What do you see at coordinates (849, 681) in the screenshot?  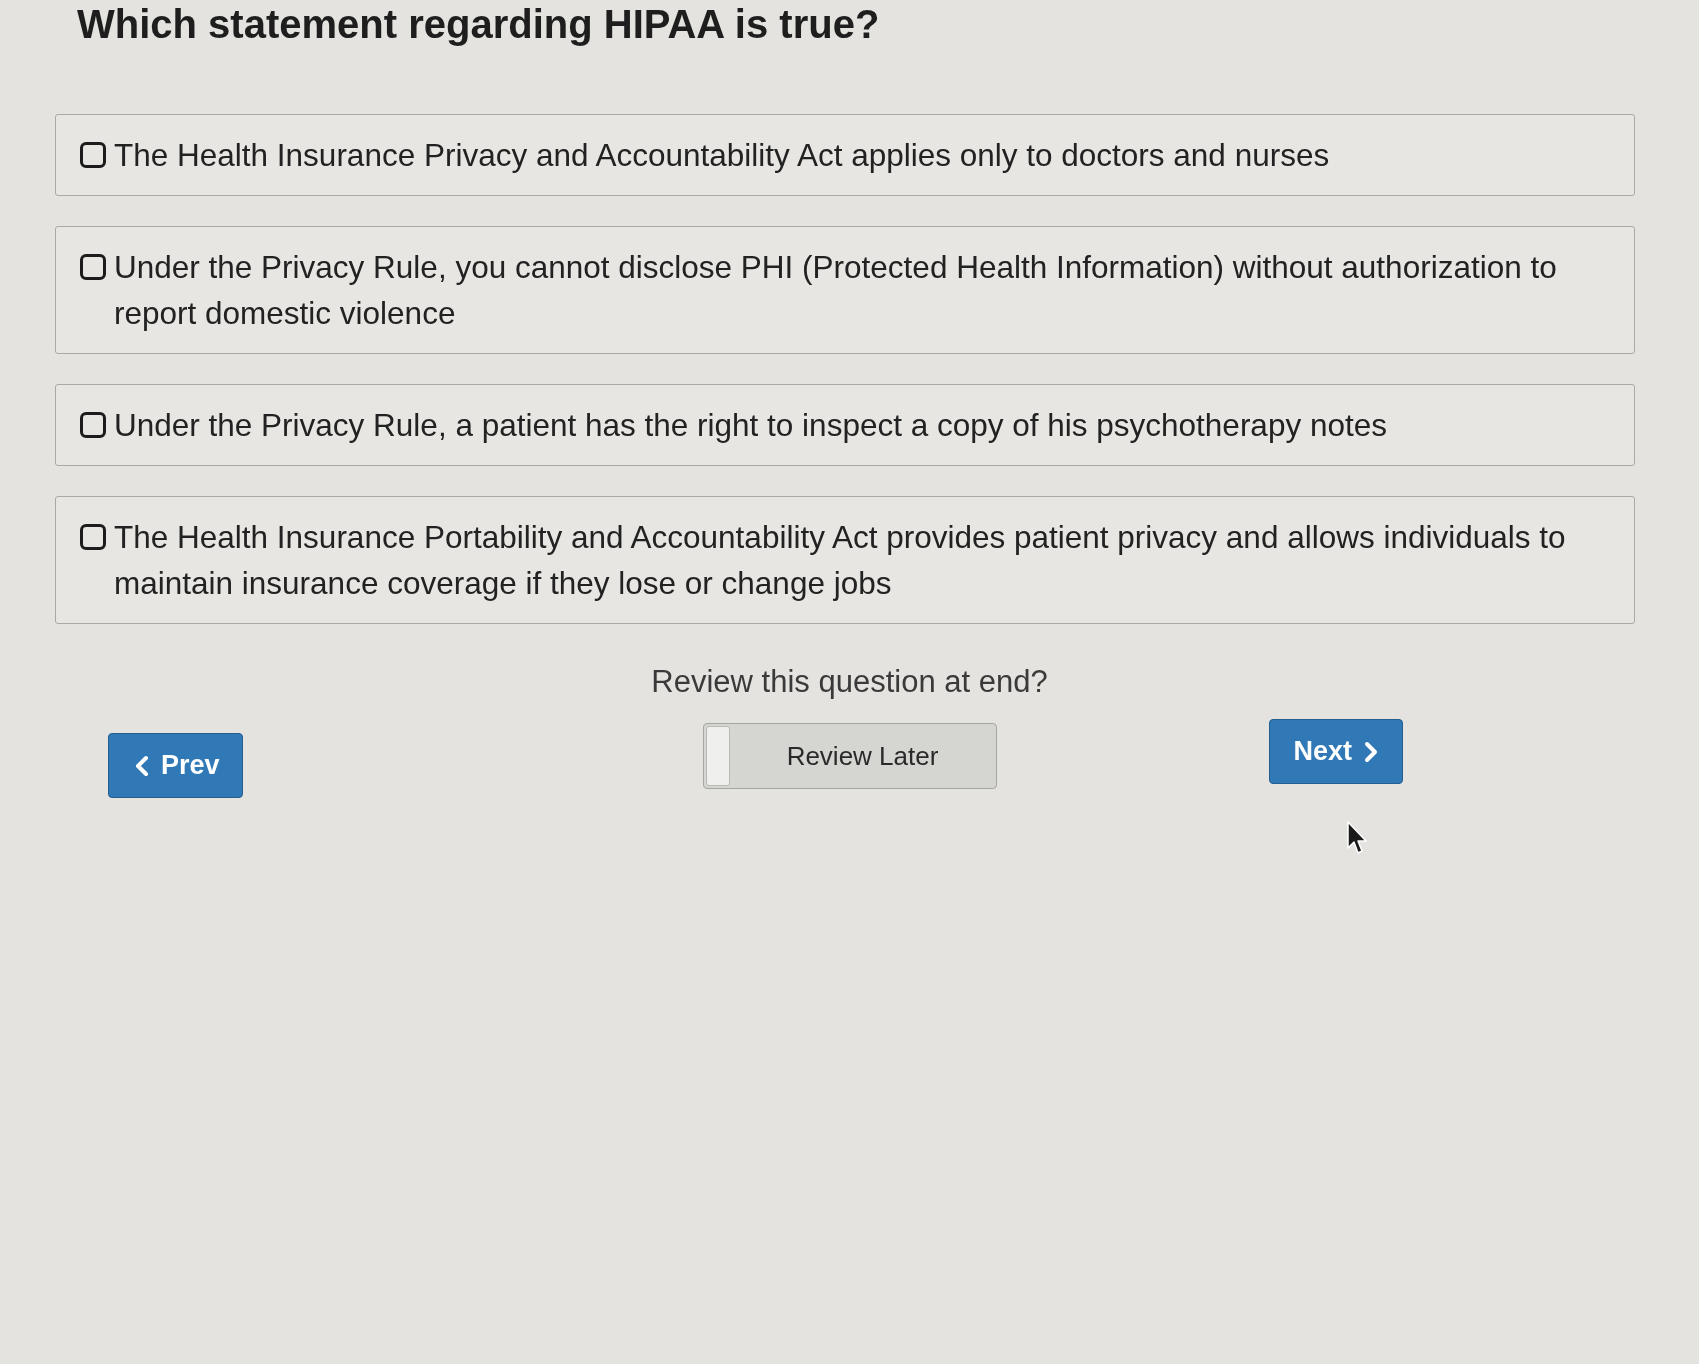 I see `review-prompt: Review this question at end?` at bounding box center [849, 681].